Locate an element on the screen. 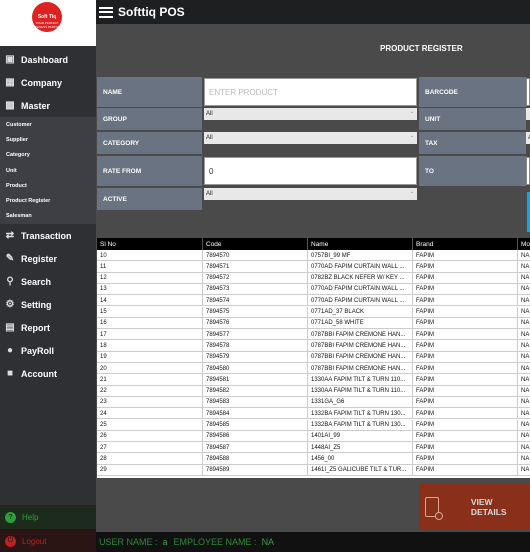 The image size is (530, 552). unit-select is located at coordinates (528, 114).